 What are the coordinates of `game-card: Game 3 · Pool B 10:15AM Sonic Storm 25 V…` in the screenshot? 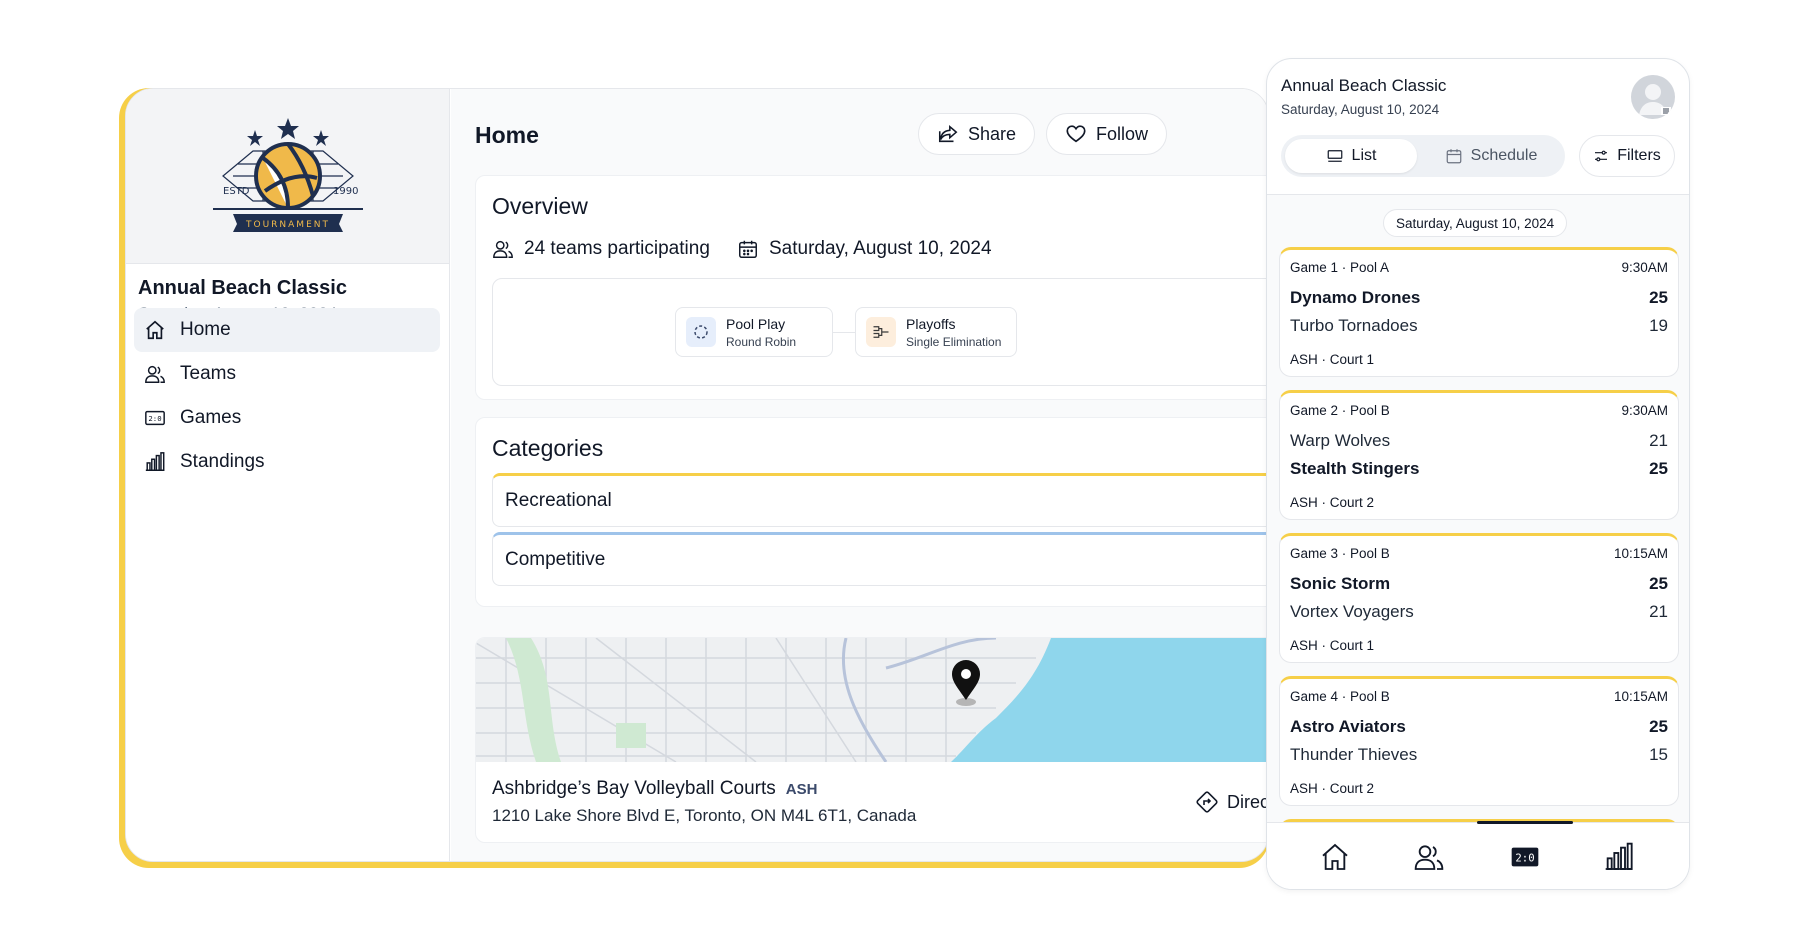 It's located at (1479, 598).